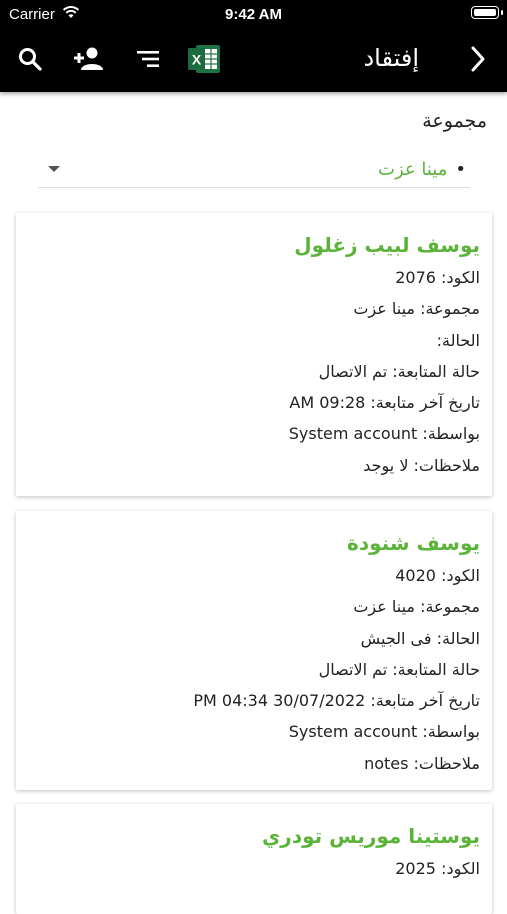 The width and height of the screenshot is (507, 914). Describe the element at coordinates (413, 543) in the screenshot. I see `member-name: يوسف شنودة` at that location.